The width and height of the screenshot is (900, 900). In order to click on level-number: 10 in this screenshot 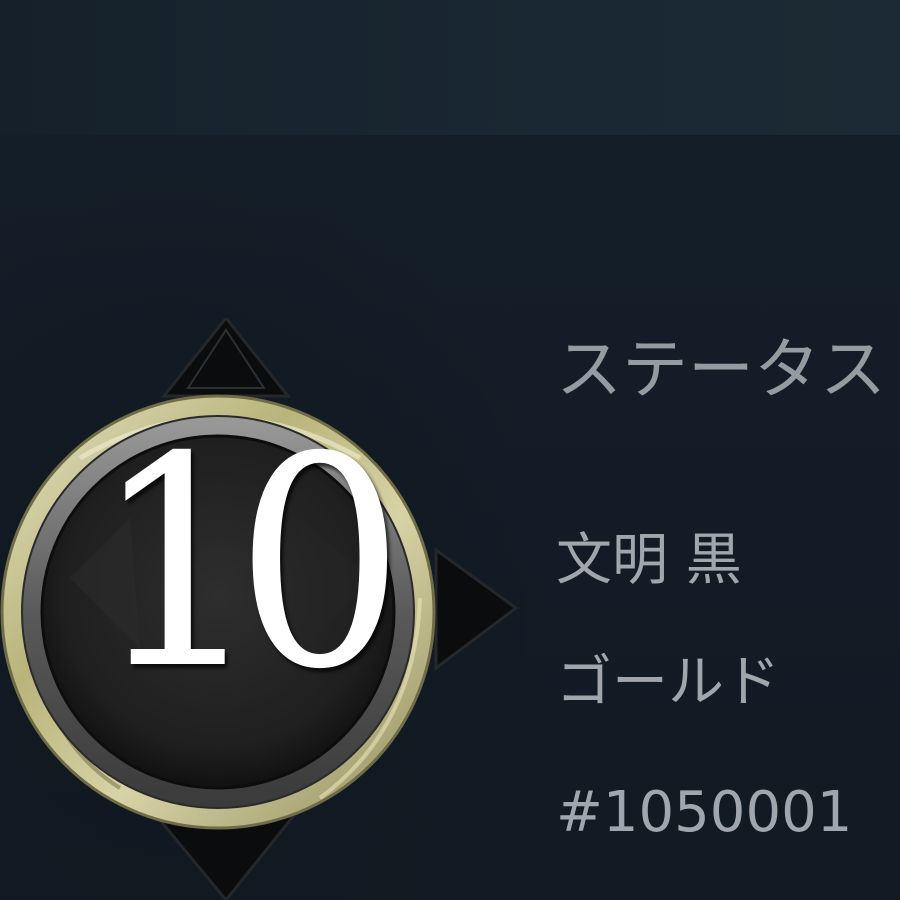, I will do `click(248, 564)`.